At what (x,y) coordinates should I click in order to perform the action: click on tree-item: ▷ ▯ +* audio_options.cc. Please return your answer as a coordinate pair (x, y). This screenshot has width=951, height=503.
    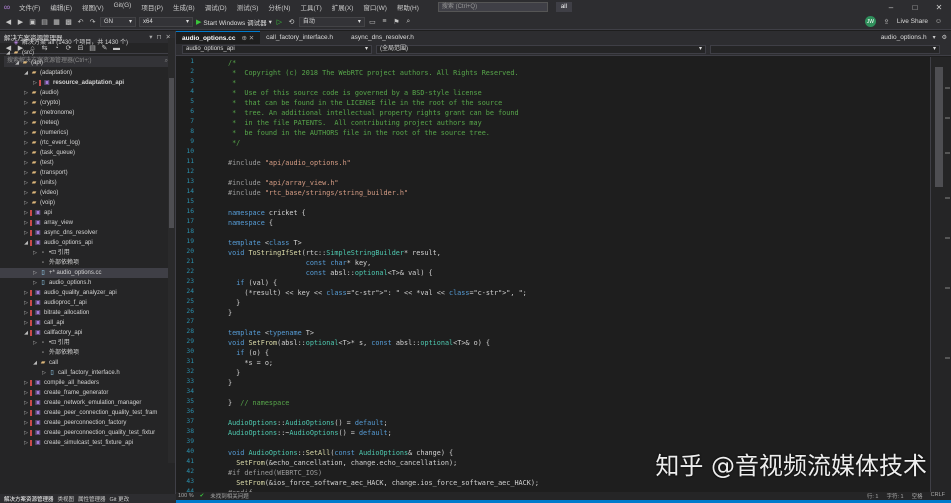
    Looking at the image, I should click on (84, 273).